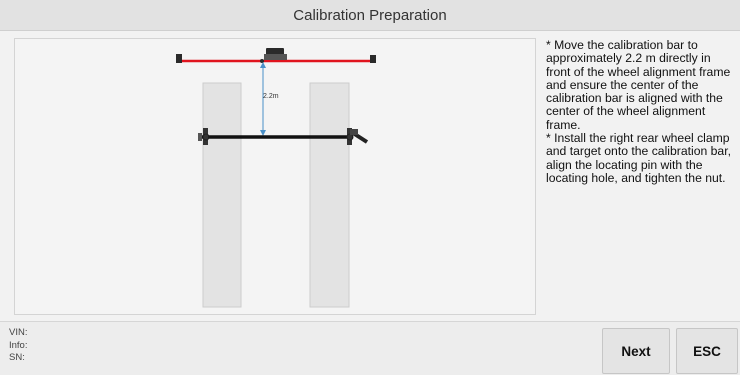  I want to click on left-wheel-track, so click(222, 195).